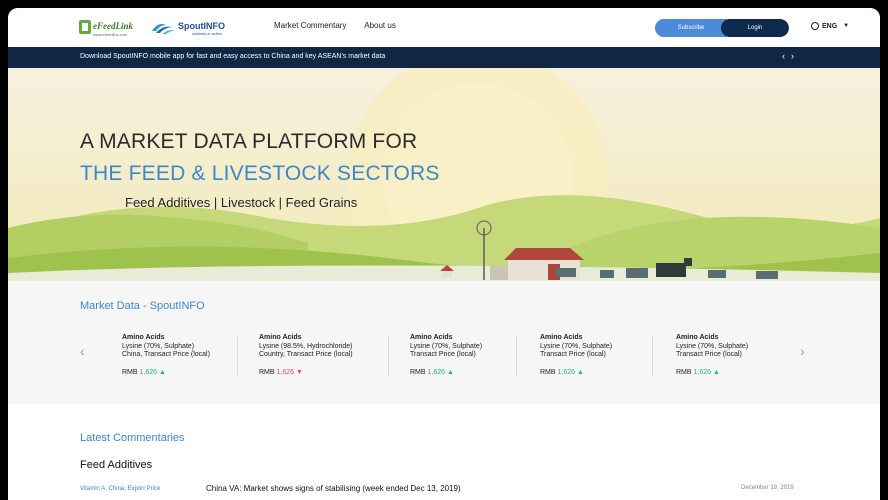  What do you see at coordinates (299, 372) in the screenshot?
I see `trend-down-icon: ▼` at bounding box center [299, 372].